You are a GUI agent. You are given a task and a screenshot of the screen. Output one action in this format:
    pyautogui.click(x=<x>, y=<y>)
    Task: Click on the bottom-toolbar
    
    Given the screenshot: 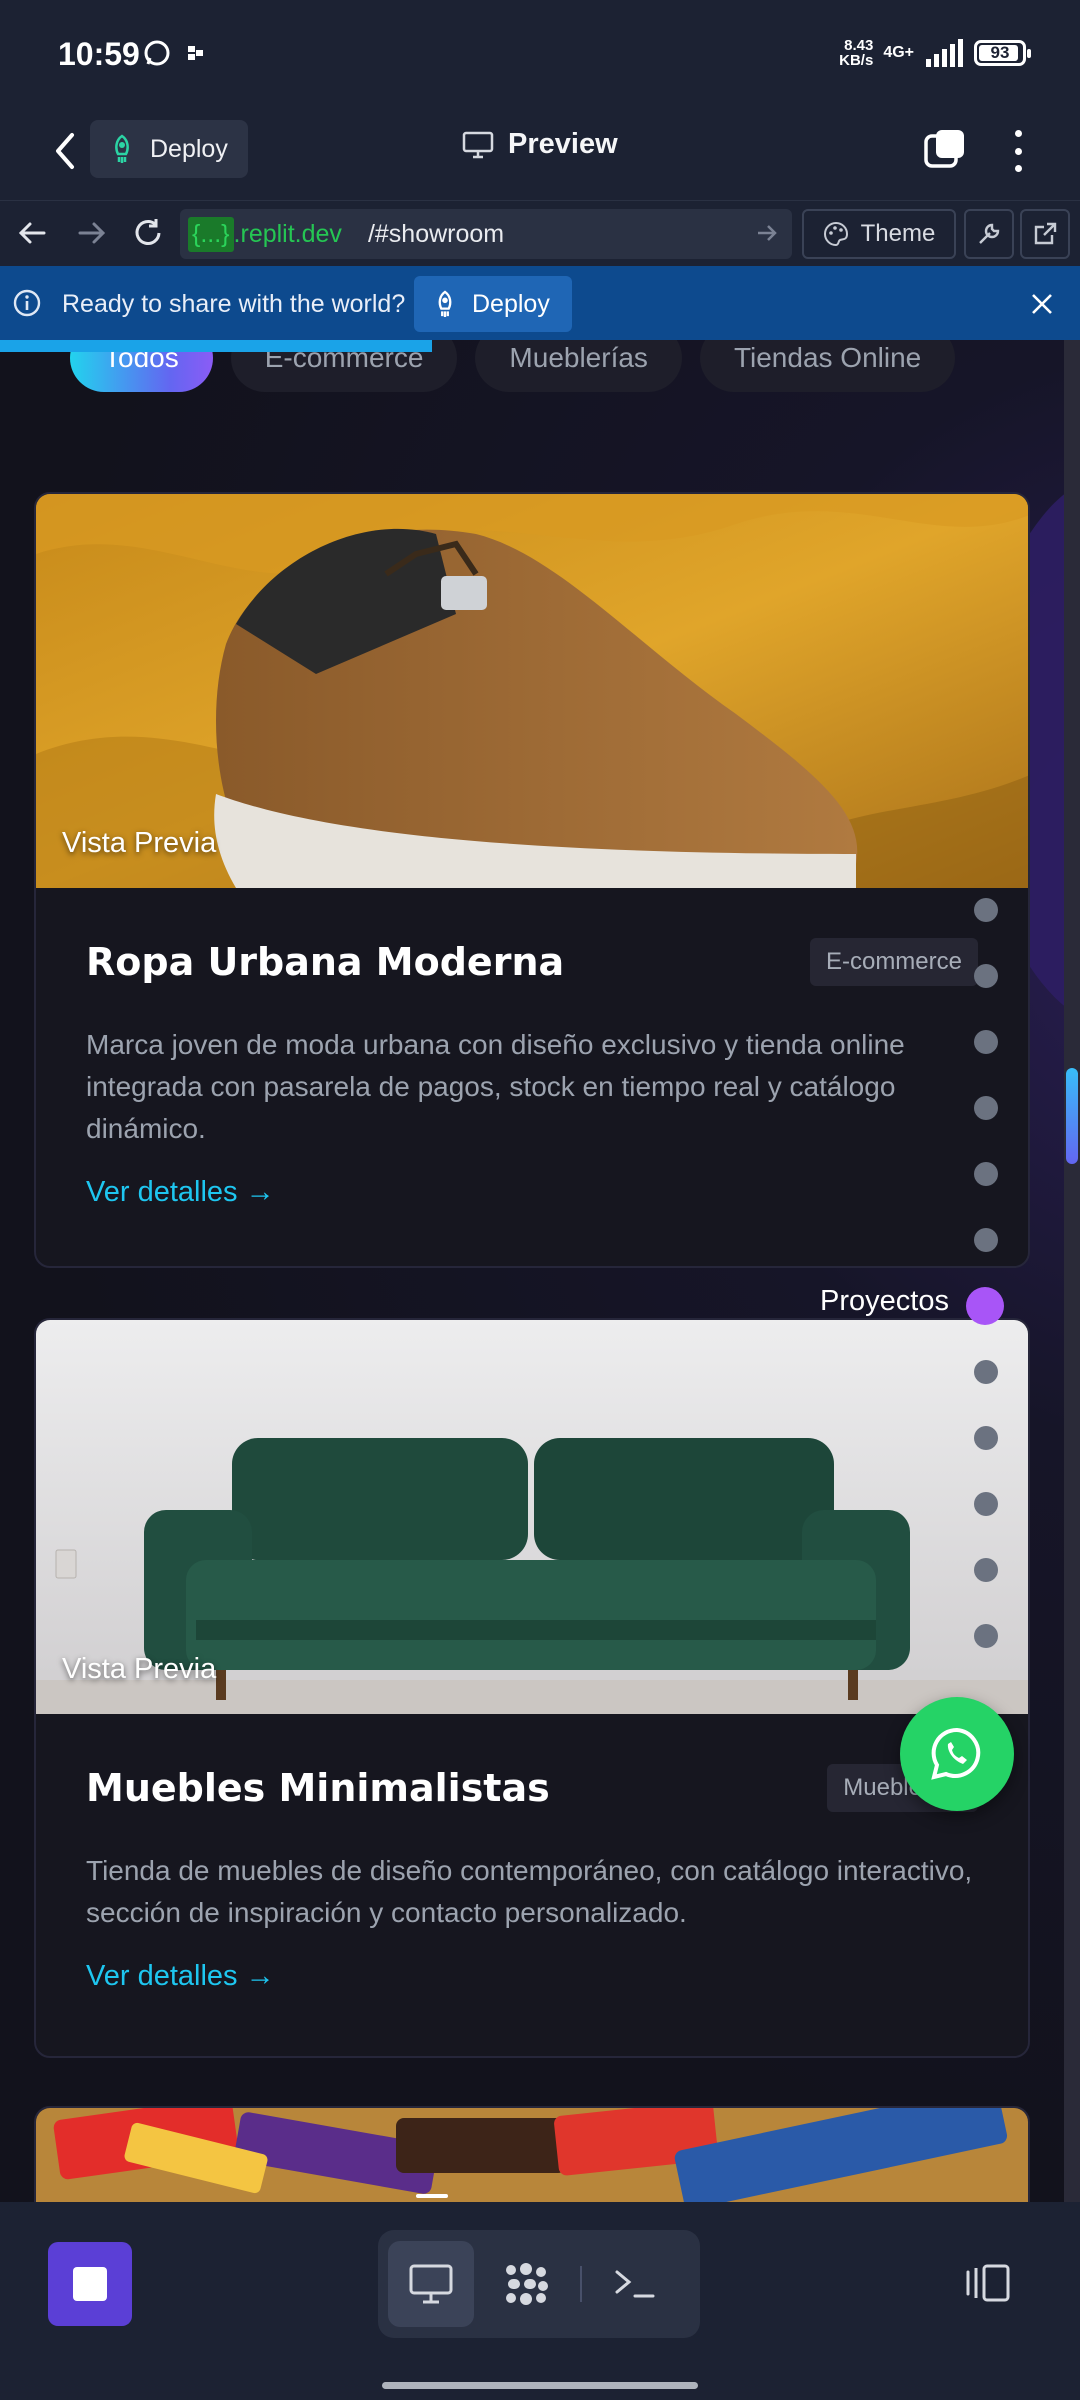 What is the action you would take?
    pyautogui.click(x=540, y=2301)
    